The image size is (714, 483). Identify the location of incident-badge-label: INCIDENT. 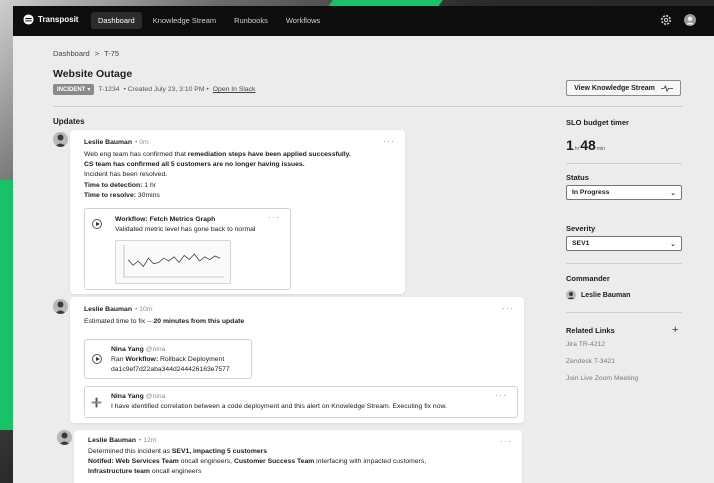
(71, 89).